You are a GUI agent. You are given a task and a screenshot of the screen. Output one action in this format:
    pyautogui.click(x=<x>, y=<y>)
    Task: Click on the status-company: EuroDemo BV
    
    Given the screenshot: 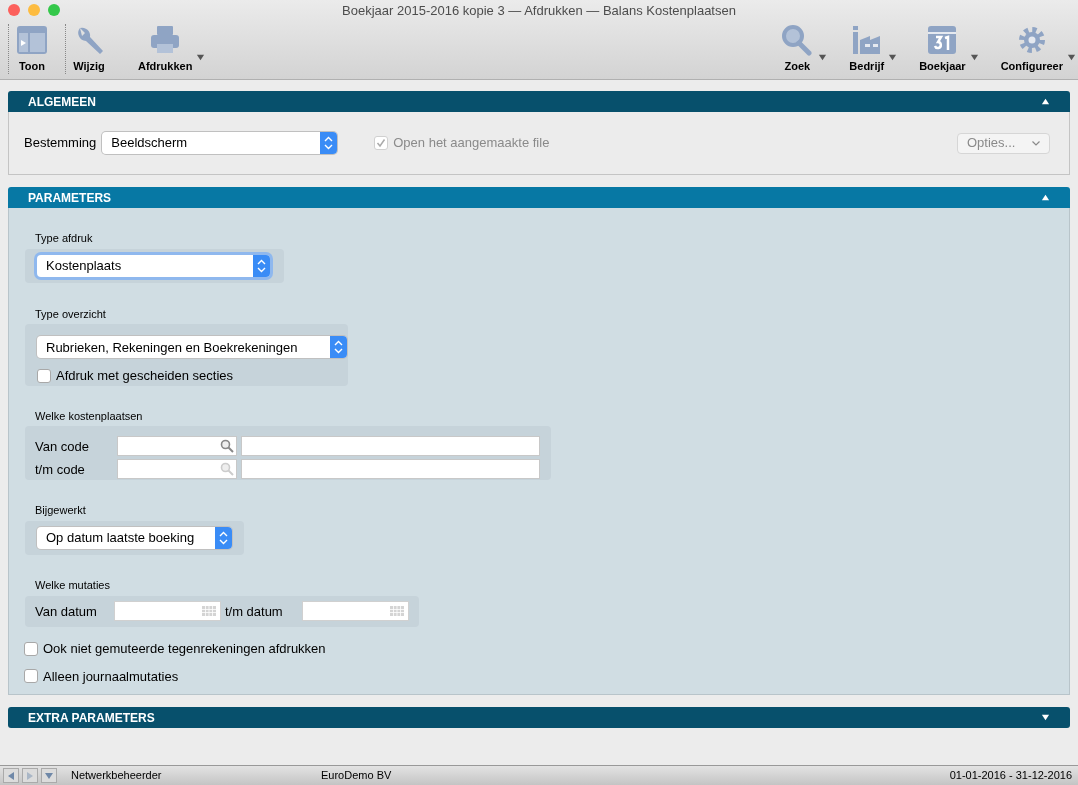 What is the action you would take?
    pyautogui.click(x=356, y=776)
    